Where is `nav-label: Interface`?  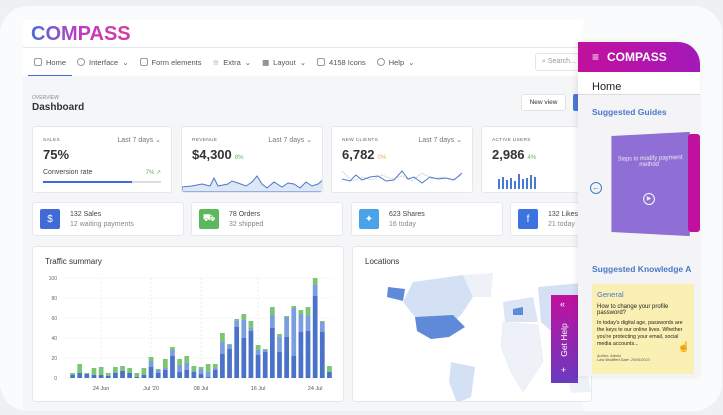
nav-label: Interface is located at coordinates (104, 62).